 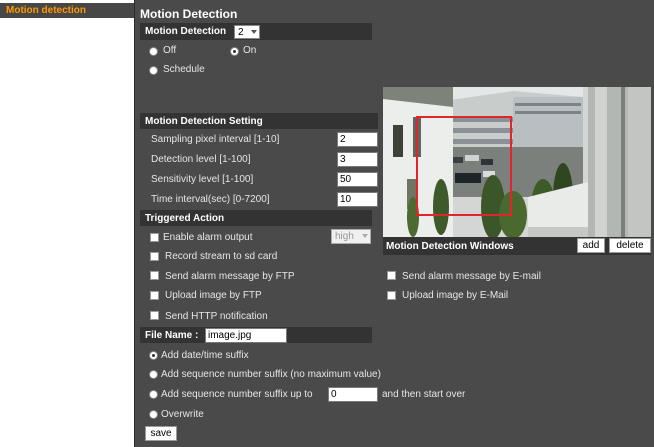 I want to click on email-alarm-checkbox, so click(x=391, y=275).